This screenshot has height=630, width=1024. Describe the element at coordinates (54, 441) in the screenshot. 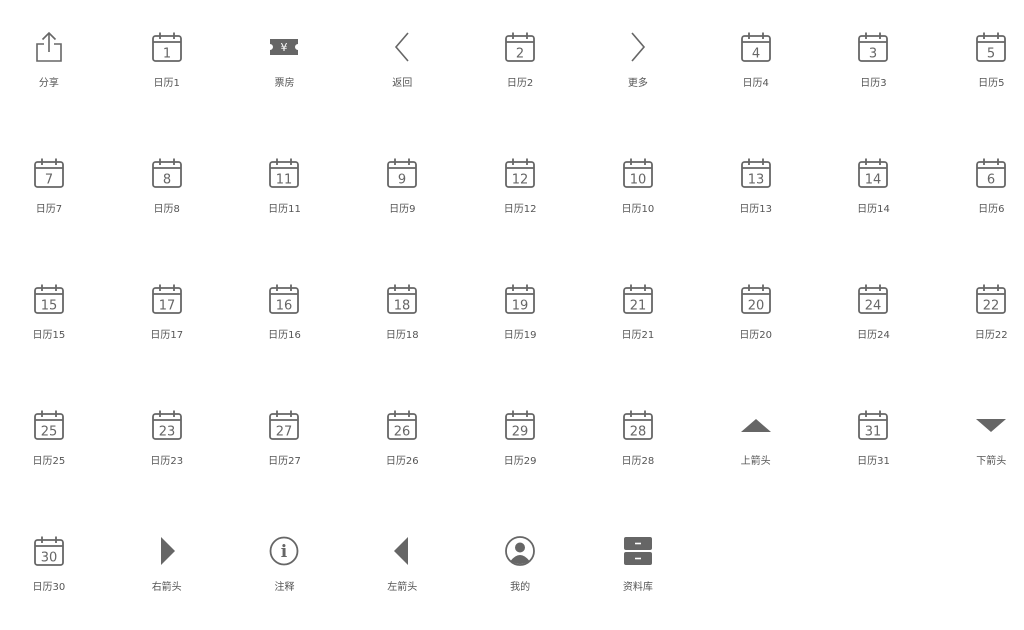

I see `icon-tile: 25 日历25` at that location.